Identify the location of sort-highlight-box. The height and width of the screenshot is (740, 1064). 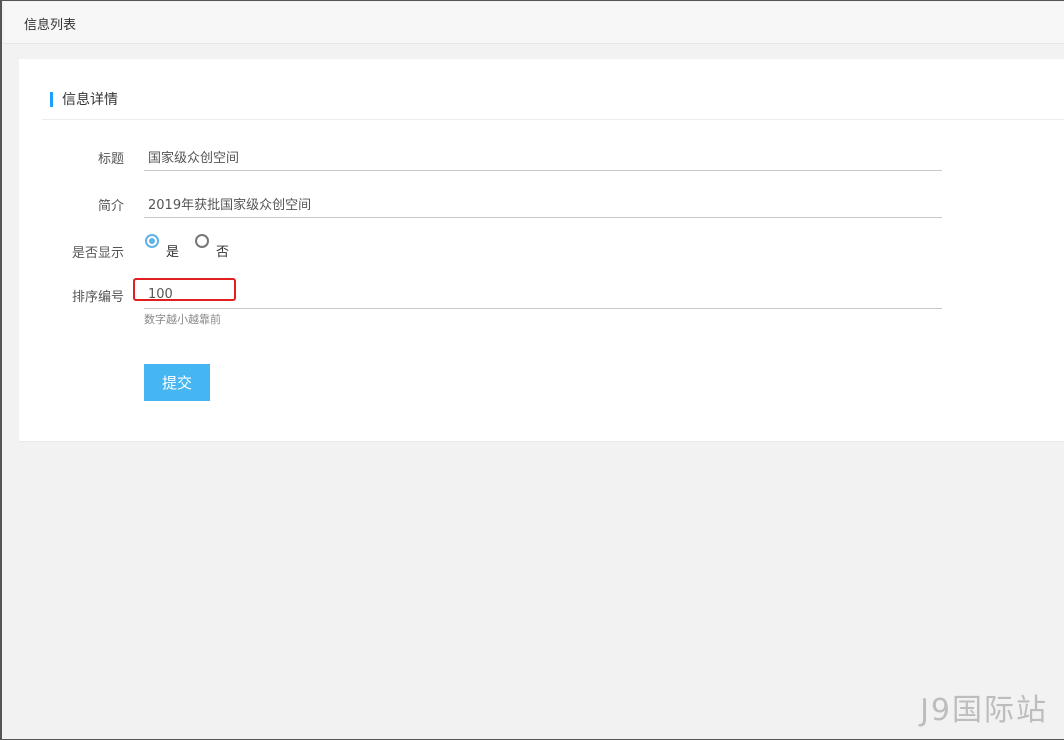
(184, 289).